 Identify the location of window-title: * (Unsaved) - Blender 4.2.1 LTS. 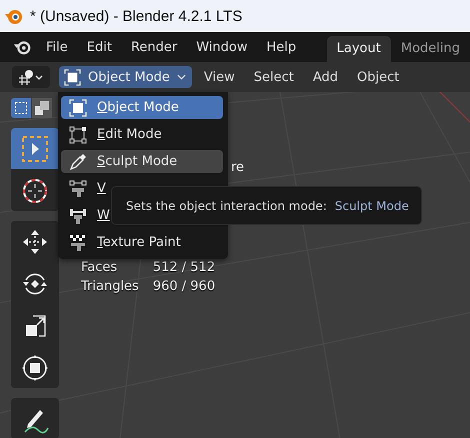
(136, 16).